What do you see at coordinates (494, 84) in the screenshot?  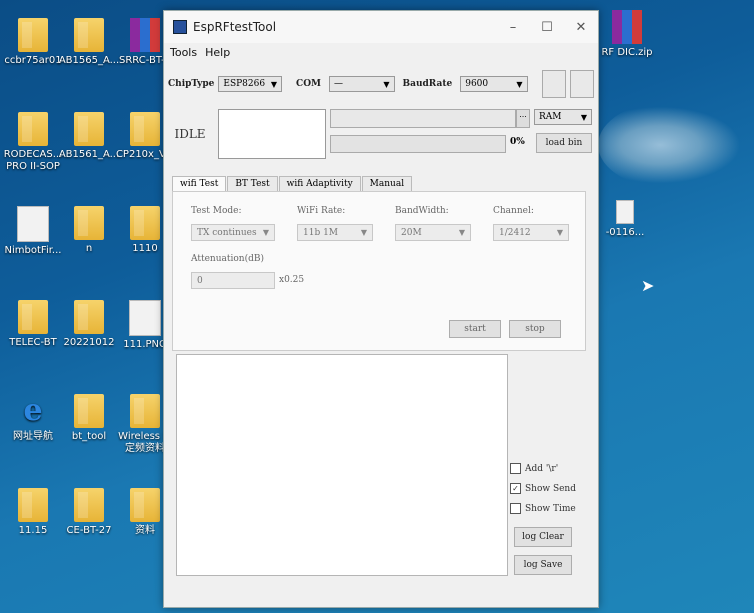 I see `baudrate-select: 9600 ▼` at bounding box center [494, 84].